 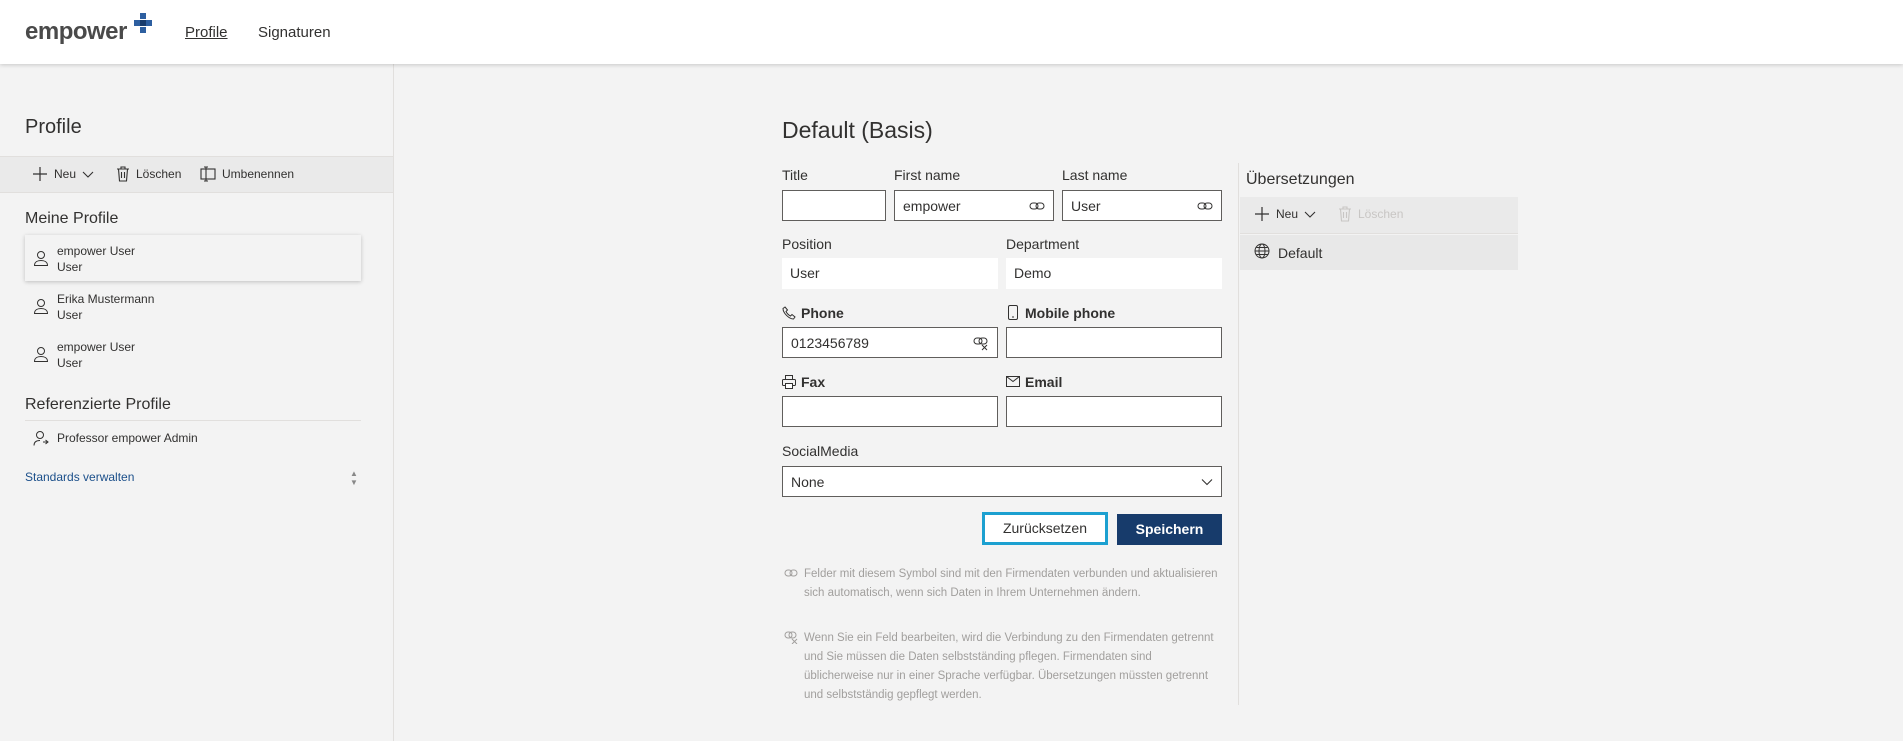 I want to click on new-translation-button: Neu, so click(x=1285, y=214).